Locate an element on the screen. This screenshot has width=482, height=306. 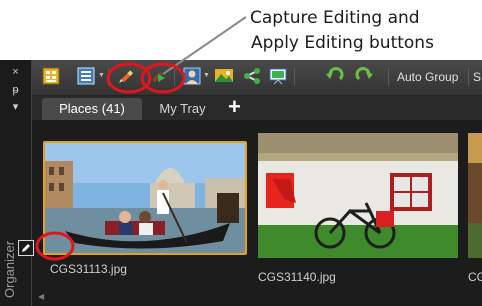
auto-group-button: Auto Group is located at coordinates (427, 77).